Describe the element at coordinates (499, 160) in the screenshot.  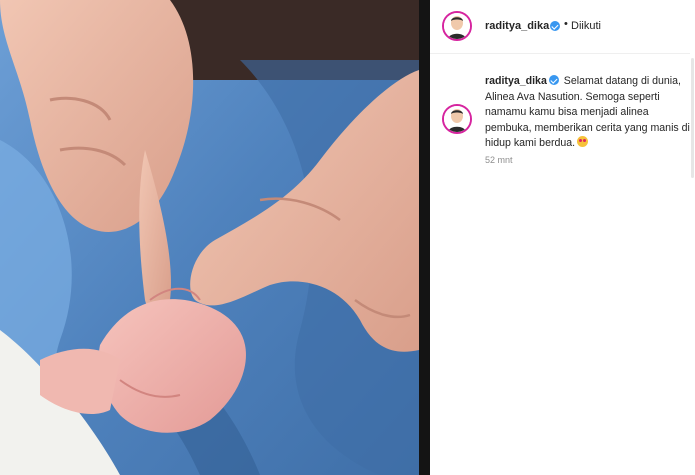
I see `post-timestamp: 52 mnt` at that location.